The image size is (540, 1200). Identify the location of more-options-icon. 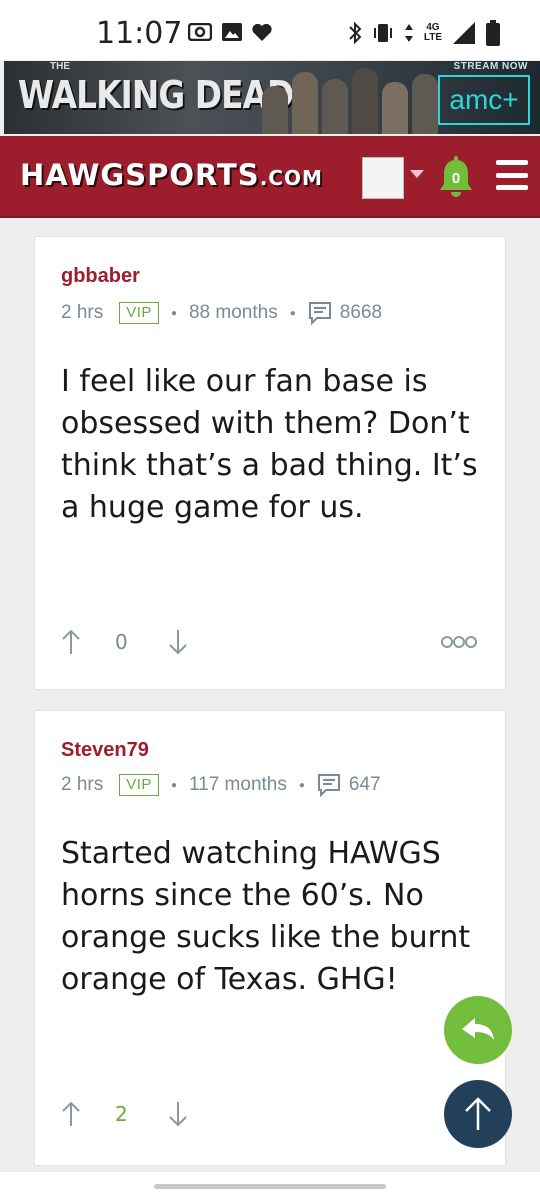
(459, 642).